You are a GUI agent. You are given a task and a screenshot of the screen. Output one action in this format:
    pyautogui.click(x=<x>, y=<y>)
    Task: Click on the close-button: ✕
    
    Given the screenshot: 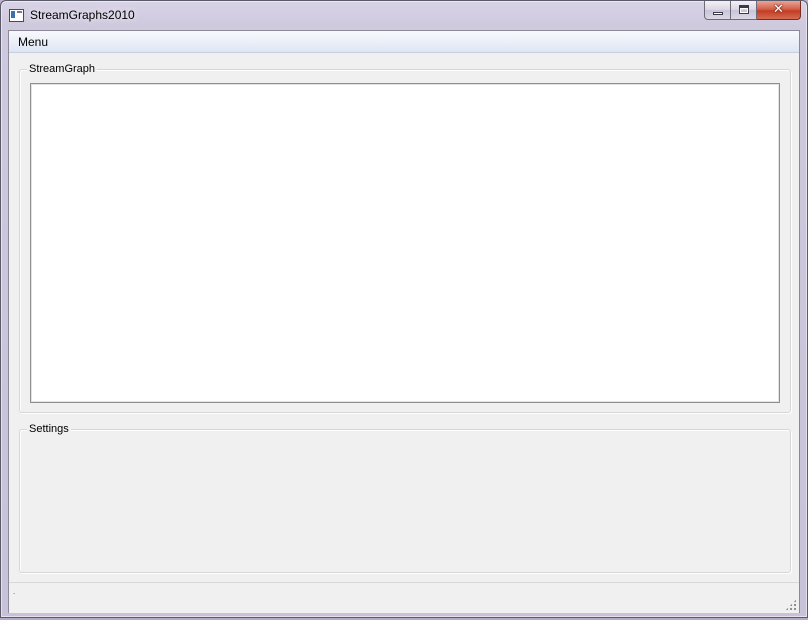 What is the action you would take?
    pyautogui.click(x=779, y=10)
    